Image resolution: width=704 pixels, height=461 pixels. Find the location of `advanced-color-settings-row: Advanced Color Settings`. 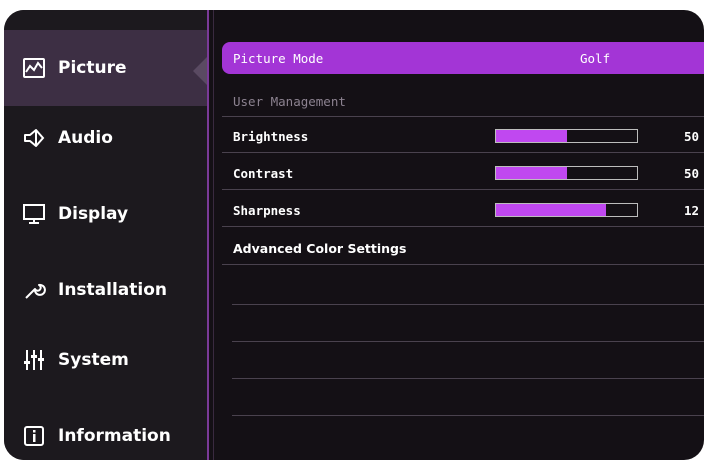

advanced-color-settings-row: Advanced Color Settings is located at coordinates (463, 248).